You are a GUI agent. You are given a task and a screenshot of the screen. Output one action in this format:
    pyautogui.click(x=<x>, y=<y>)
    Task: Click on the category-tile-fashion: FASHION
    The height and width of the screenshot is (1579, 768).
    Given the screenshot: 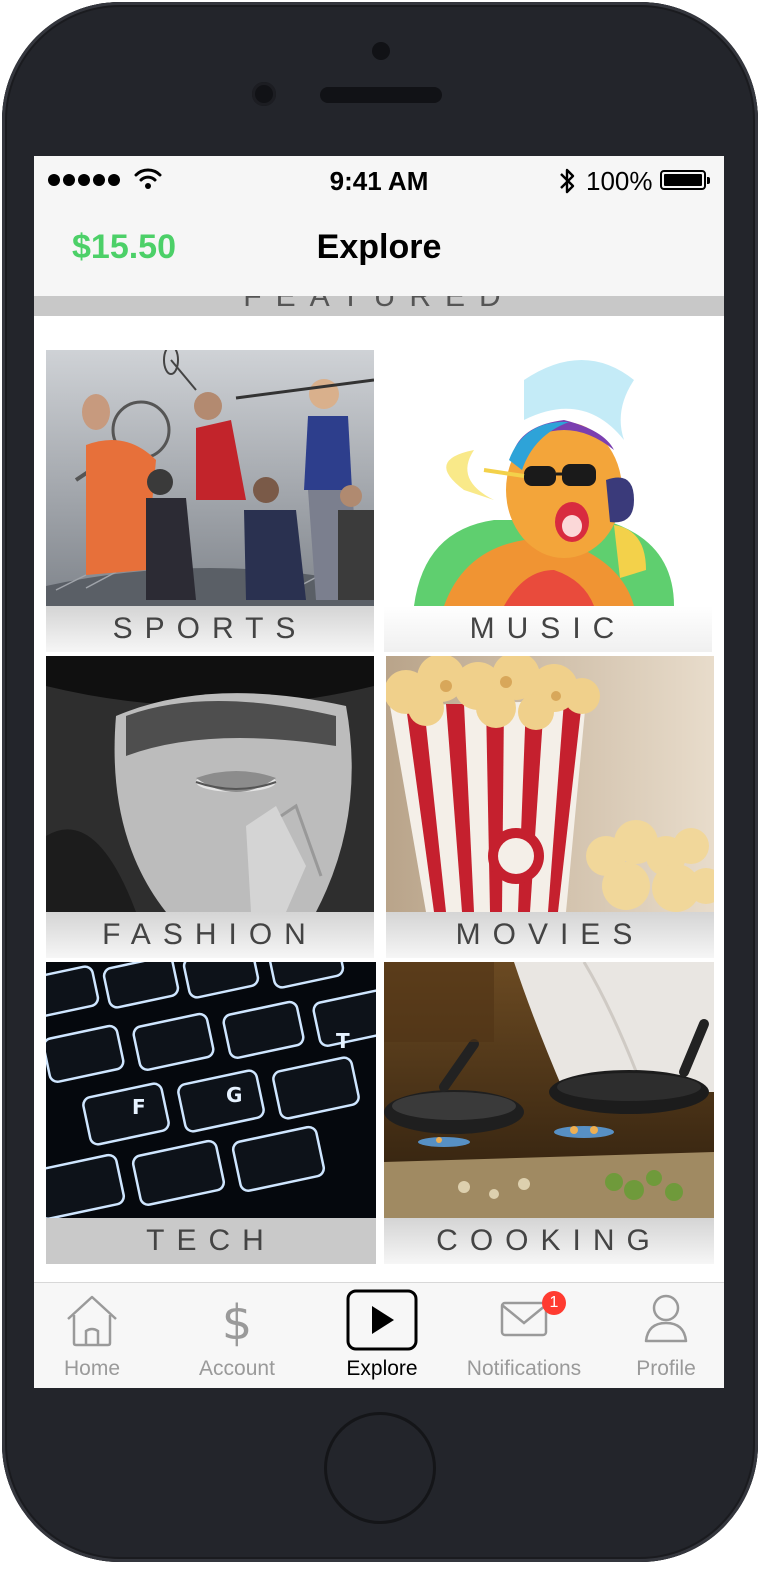 What is the action you would take?
    pyautogui.click(x=210, y=807)
    